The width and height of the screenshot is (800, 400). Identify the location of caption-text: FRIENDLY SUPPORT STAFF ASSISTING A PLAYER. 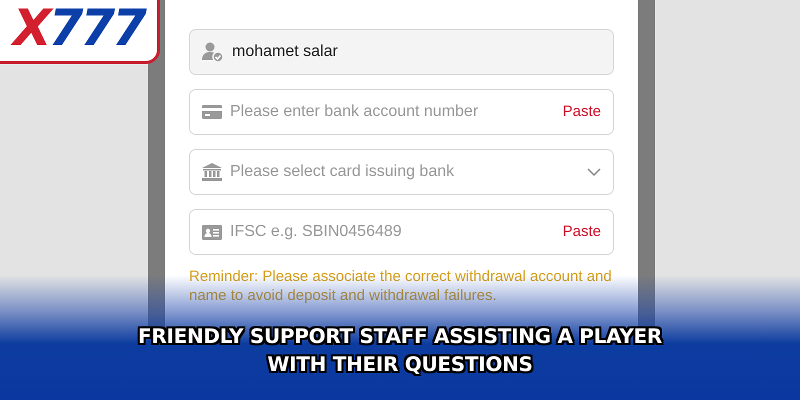
(400, 336).